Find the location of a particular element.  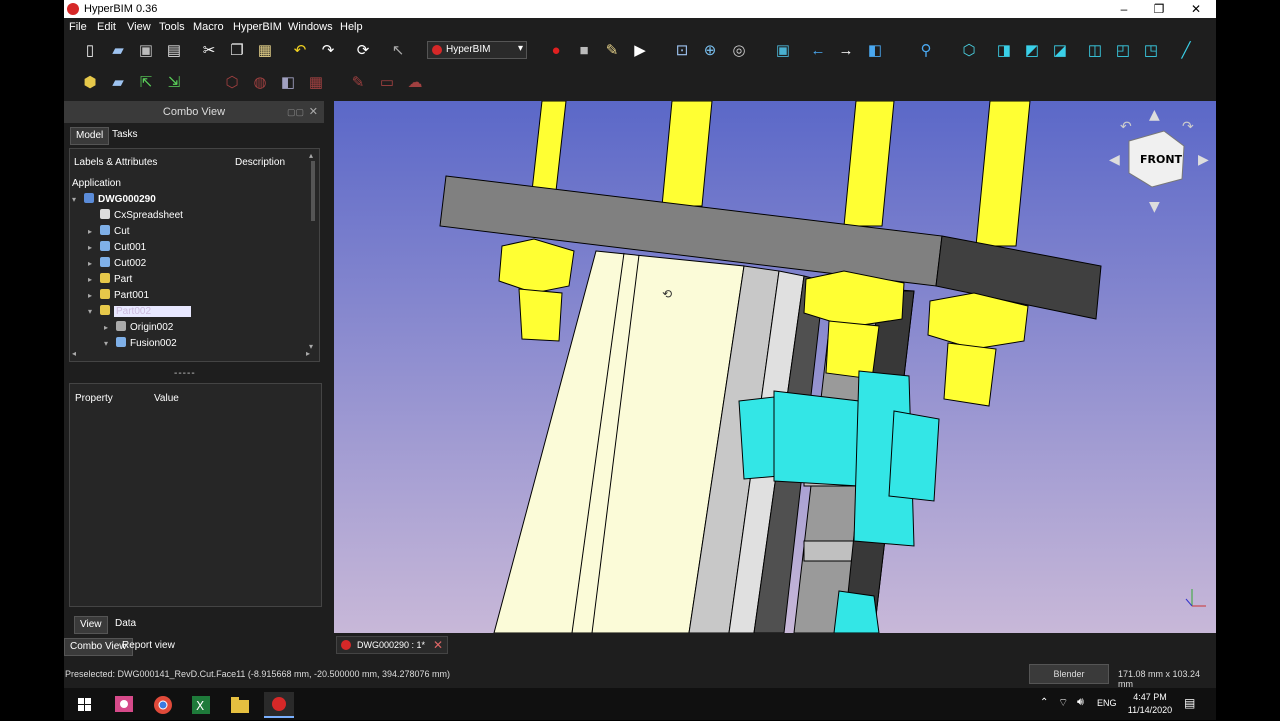

tab-view: View is located at coordinates (91, 625).